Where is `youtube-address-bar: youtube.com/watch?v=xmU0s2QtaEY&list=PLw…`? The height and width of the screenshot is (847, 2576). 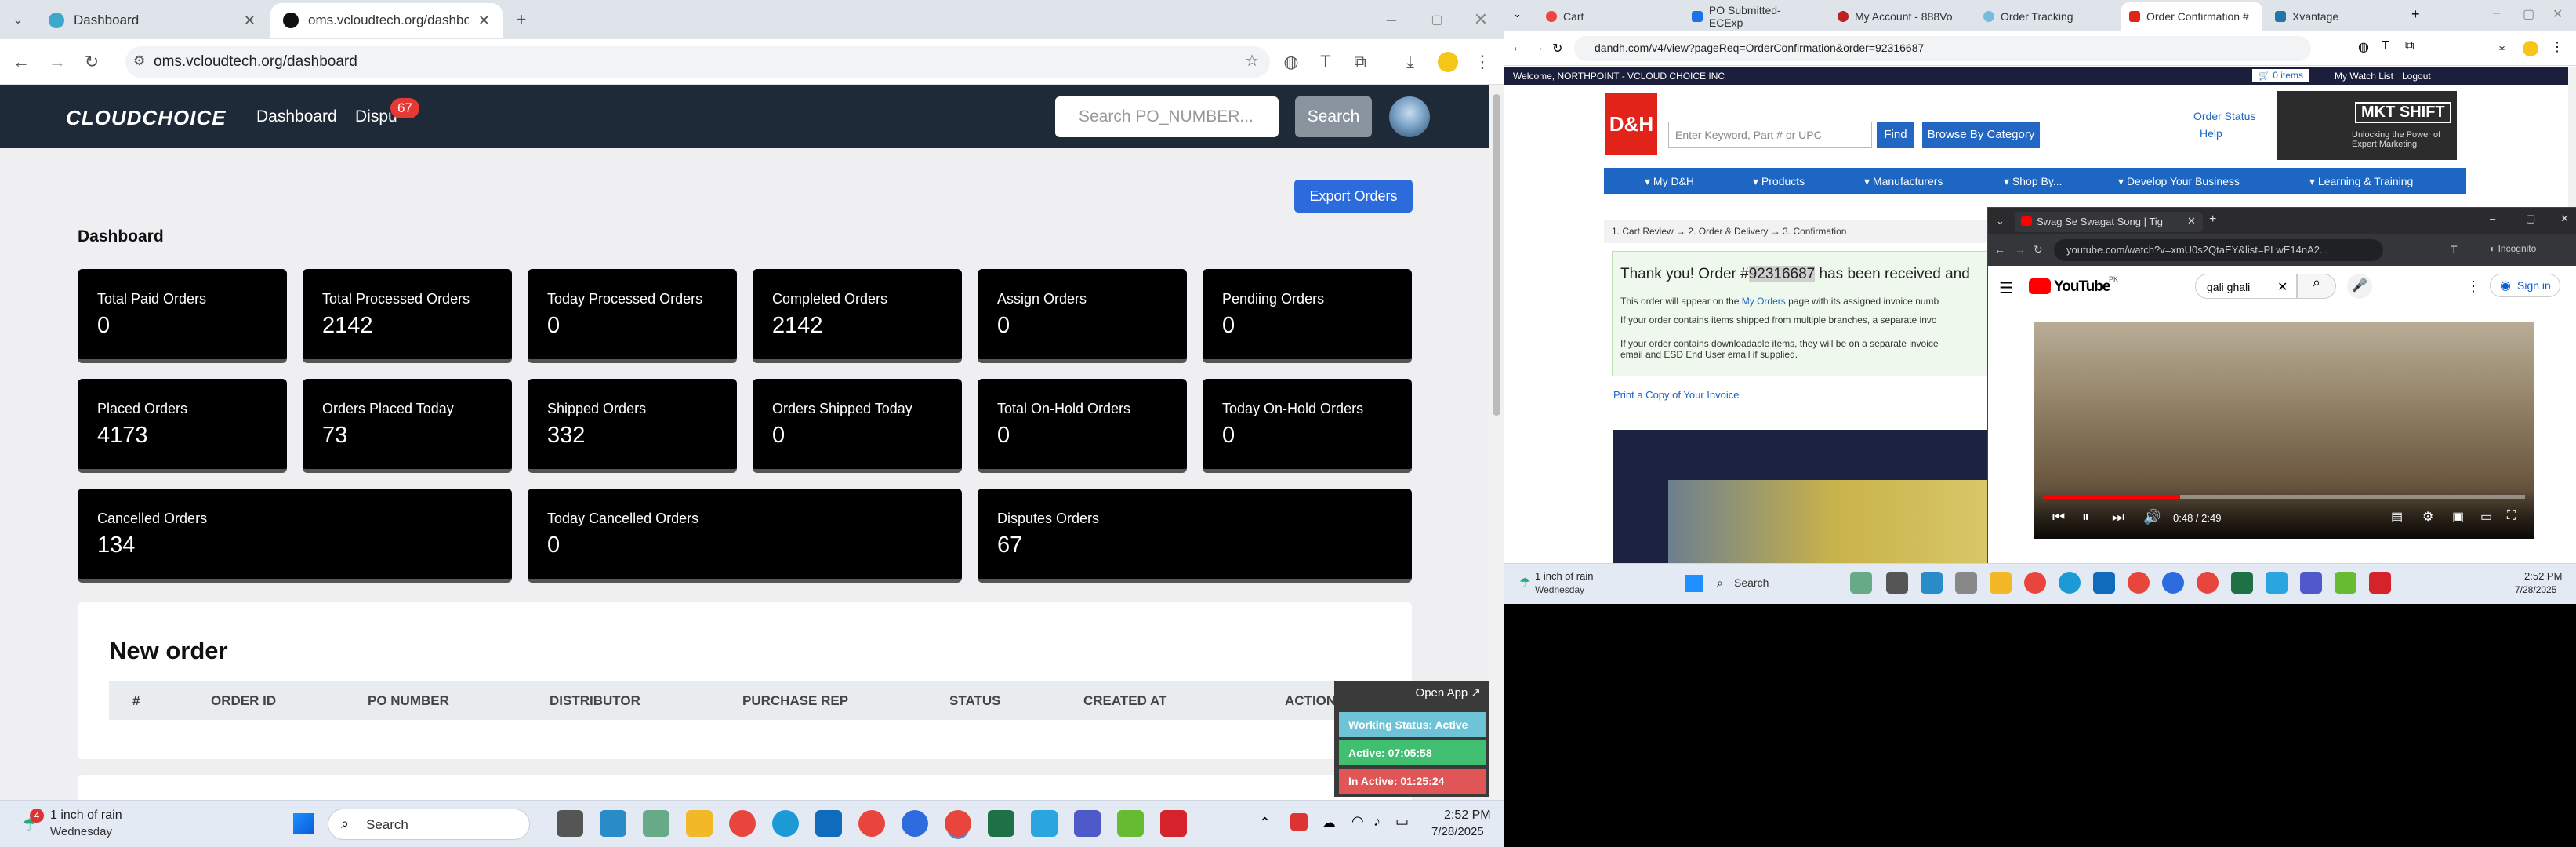
youtube-address-bar: youtube.com/watch?v=xmU0s2QtaEY&list=PLw… is located at coordinates (2218, 250).